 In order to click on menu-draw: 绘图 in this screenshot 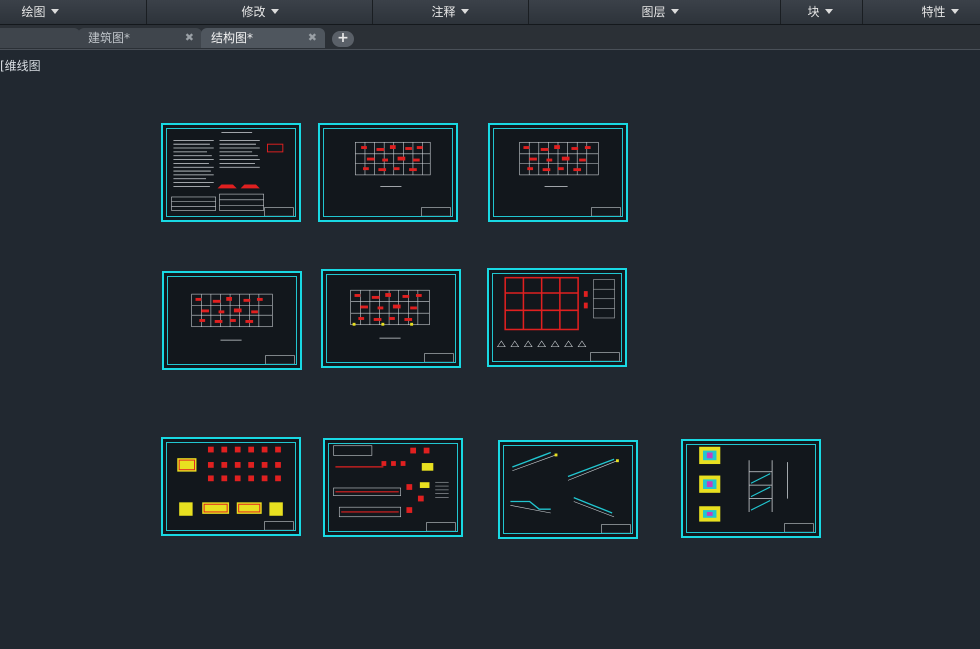, I will do `click(40, 12)`.